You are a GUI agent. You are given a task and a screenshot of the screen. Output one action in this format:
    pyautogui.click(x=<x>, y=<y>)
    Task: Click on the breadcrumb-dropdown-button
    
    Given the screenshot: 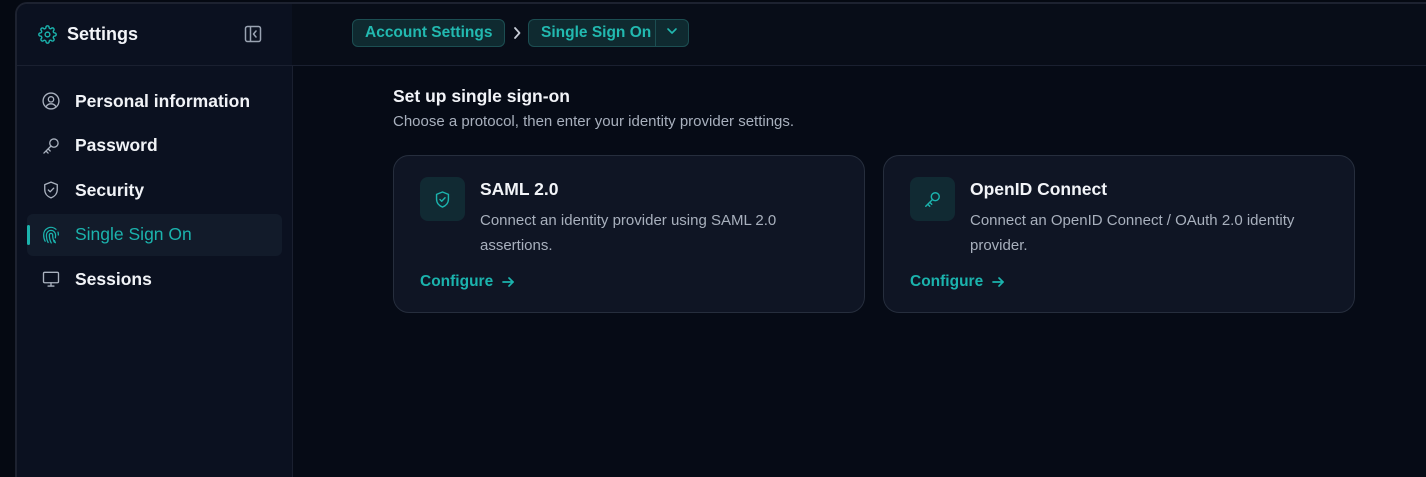 What is the action you would take?
    pyautogui.click(x=672, y=33)
    